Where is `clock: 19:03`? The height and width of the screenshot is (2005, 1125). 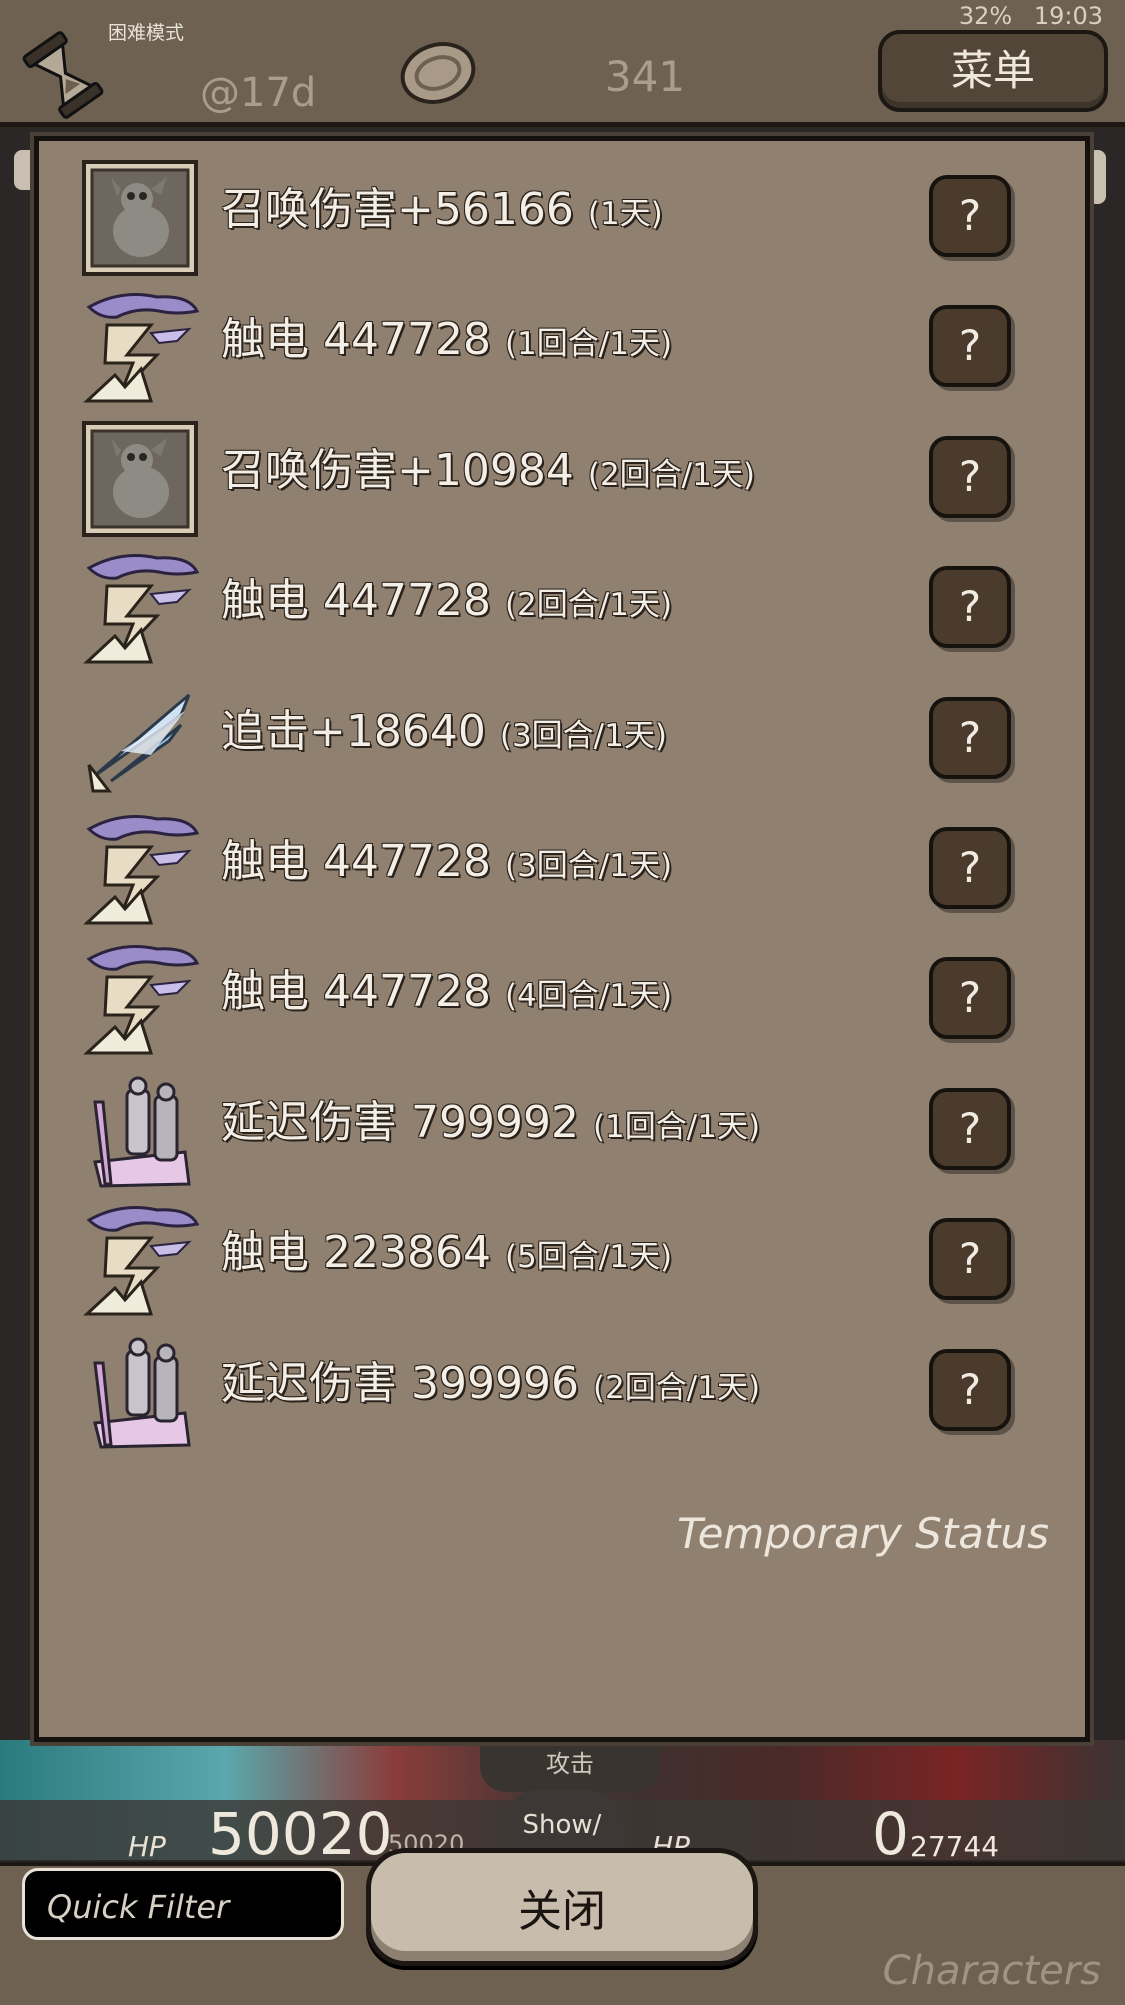
clock: 19:03 is located at coordinates (1068, 16).